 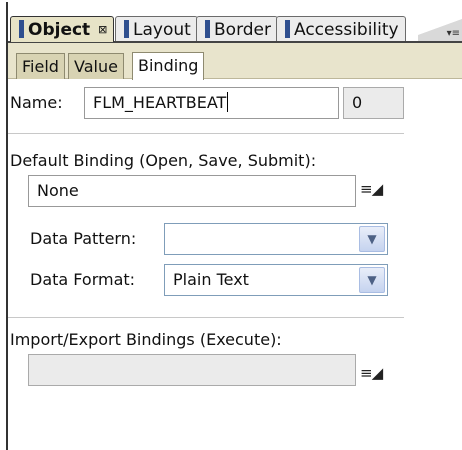 I want to click on chevron-overflow-icon: ▾≡, so click(x=453, y=33).